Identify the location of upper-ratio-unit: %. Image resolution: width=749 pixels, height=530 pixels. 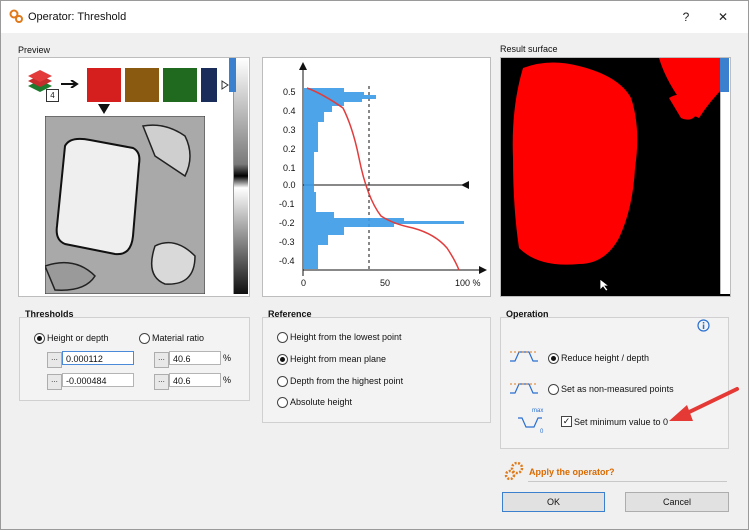
(227, 358).